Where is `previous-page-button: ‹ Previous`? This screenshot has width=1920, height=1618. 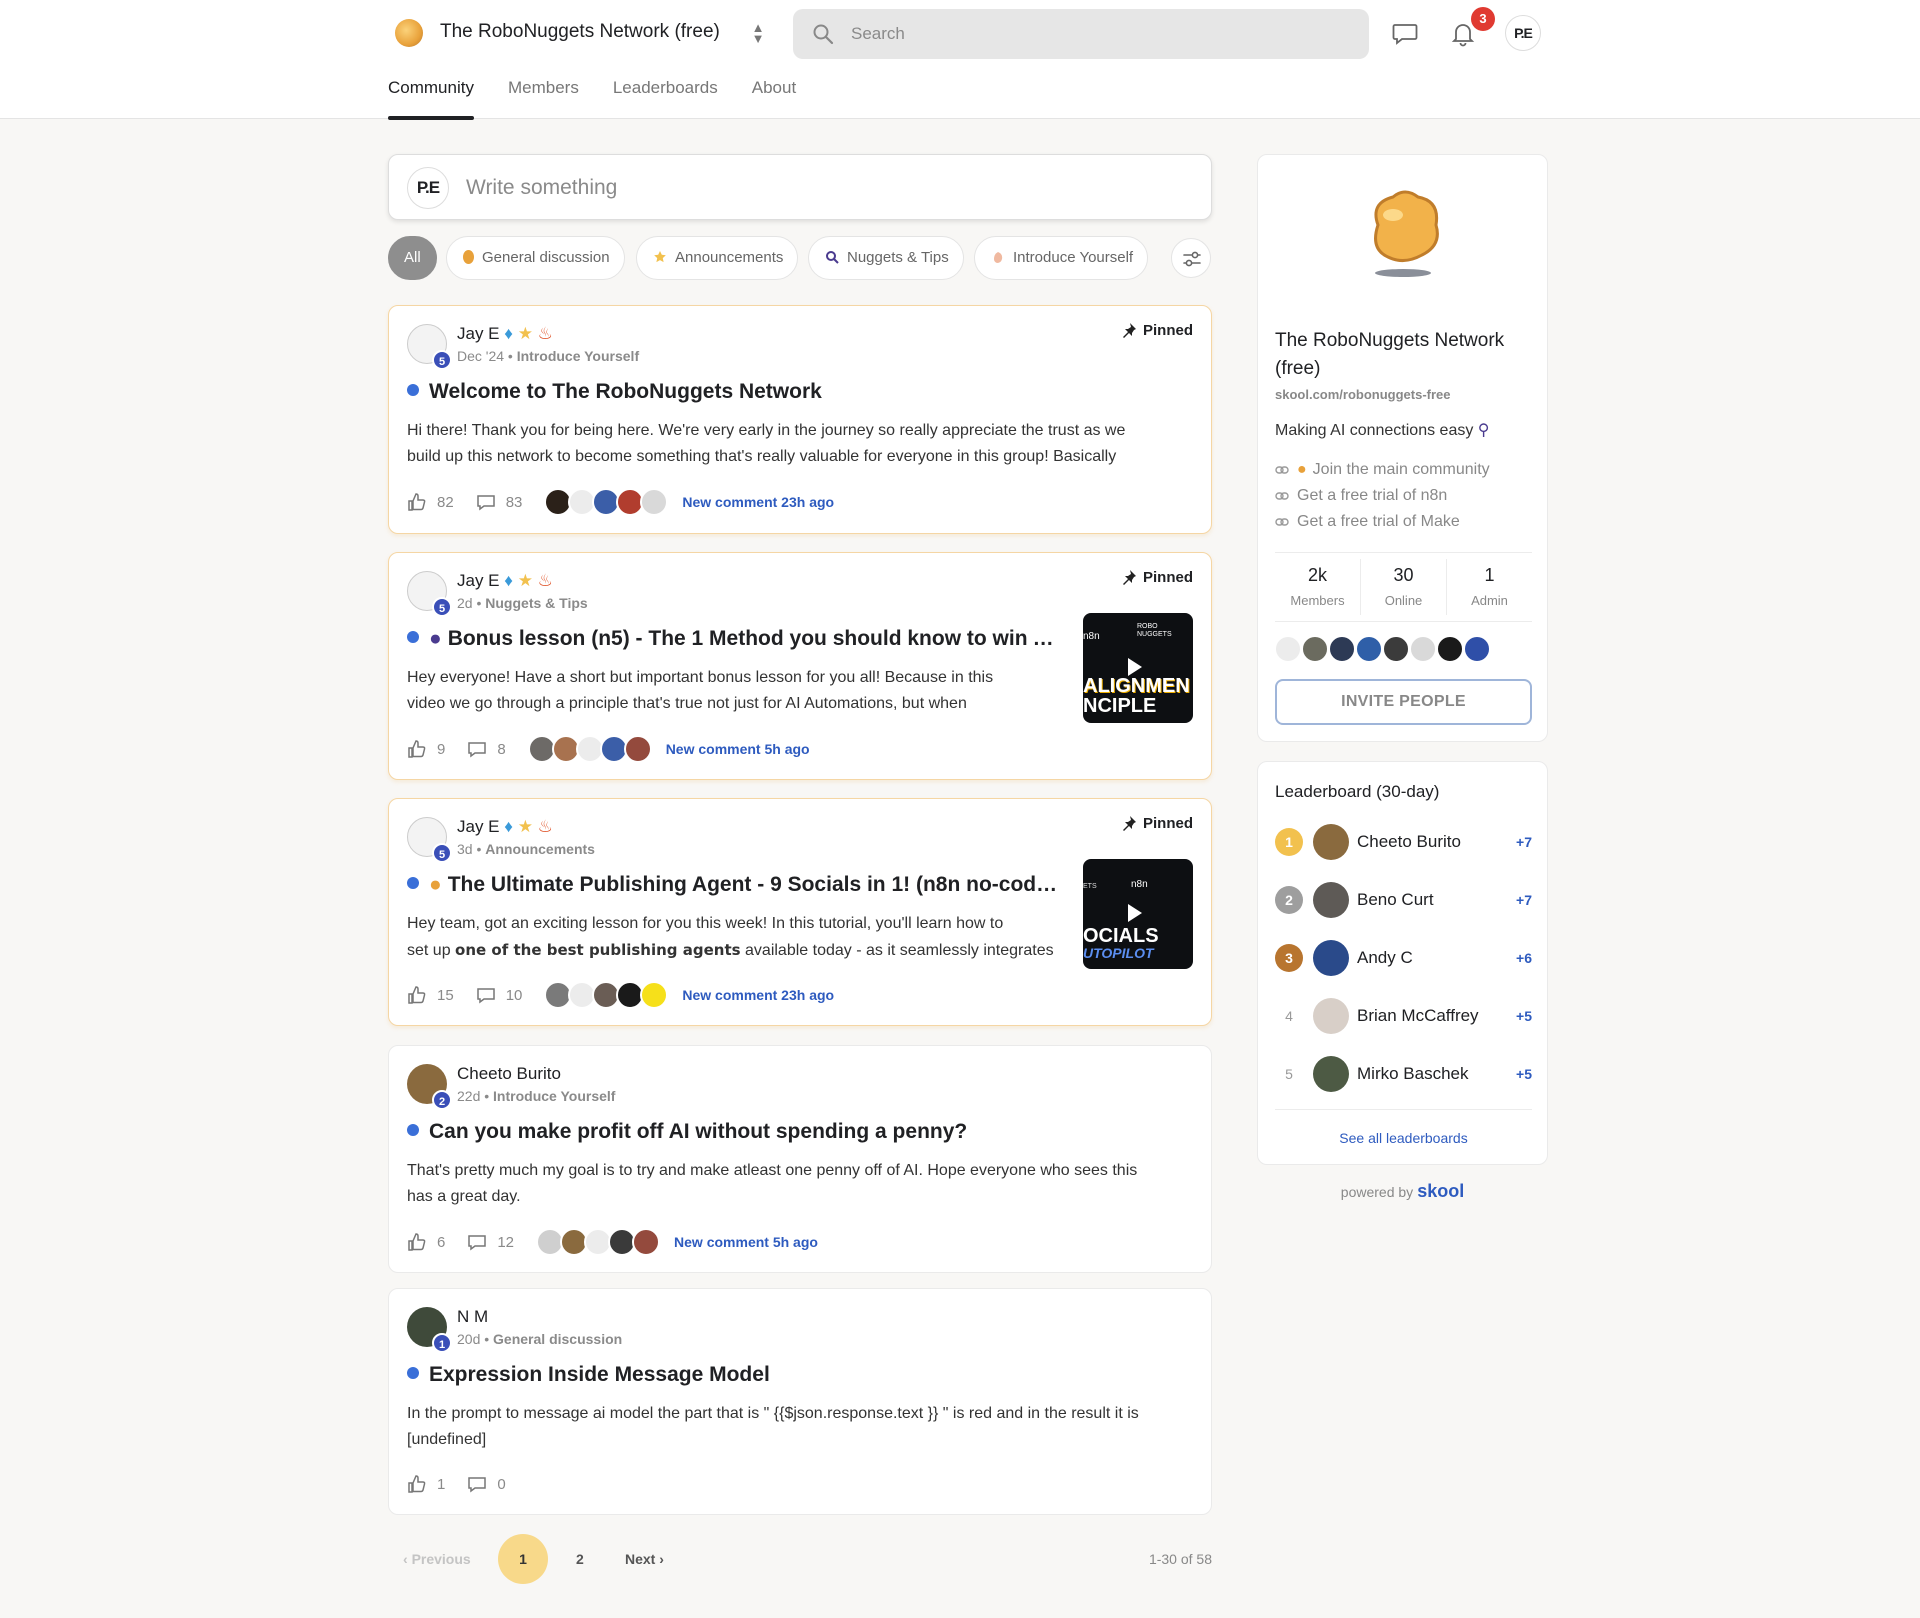 previous-page-button: ‹ Previous is located at coordinates (437, 1559).